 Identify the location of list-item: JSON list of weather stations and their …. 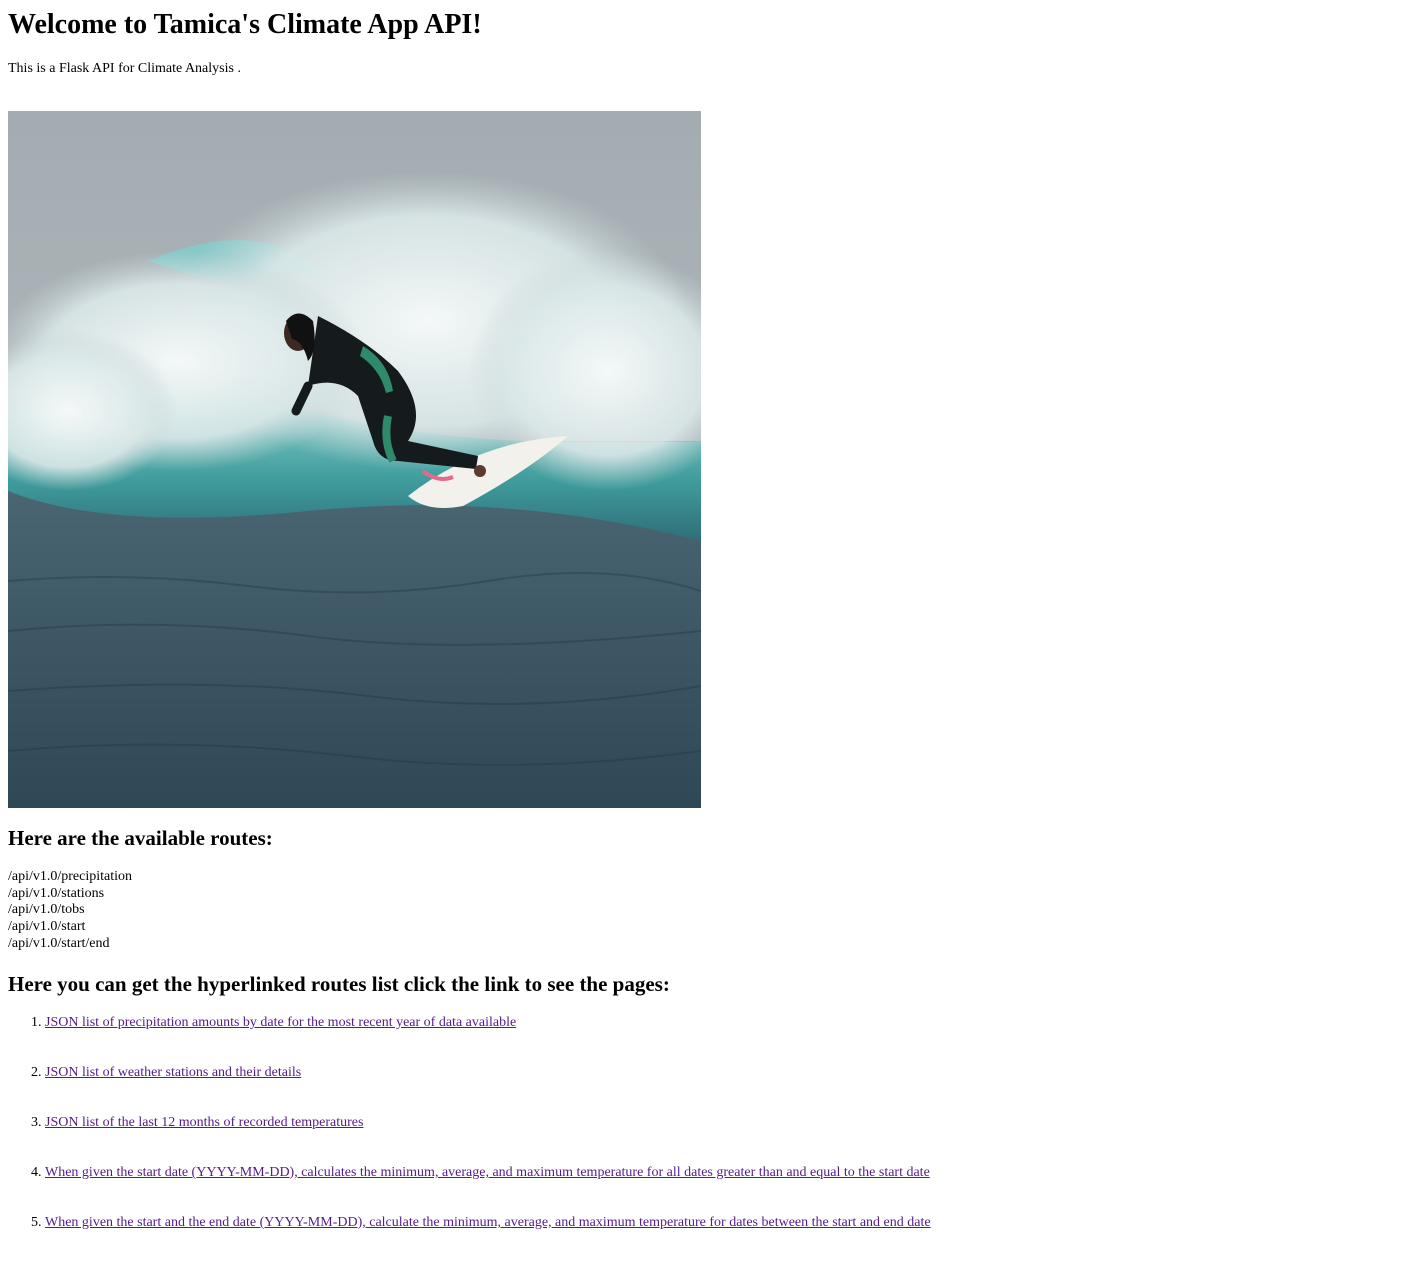
(488, 1089).